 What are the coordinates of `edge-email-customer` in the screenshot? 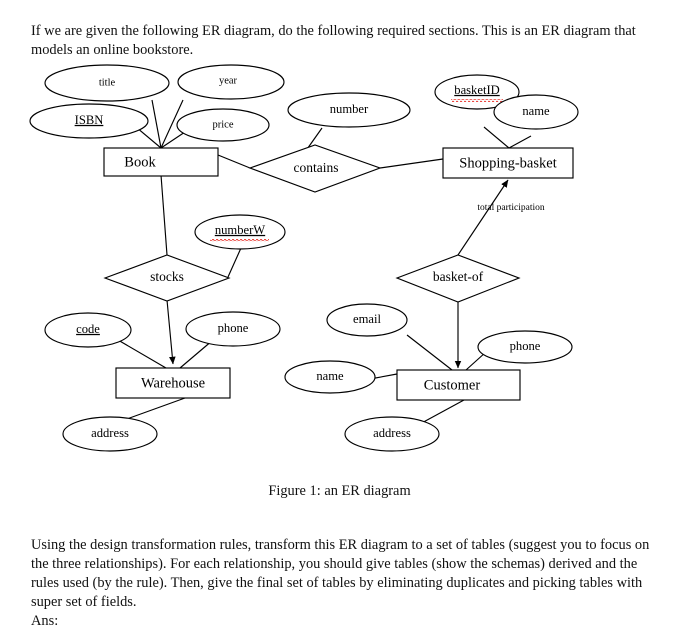 It's located at (429, 352).